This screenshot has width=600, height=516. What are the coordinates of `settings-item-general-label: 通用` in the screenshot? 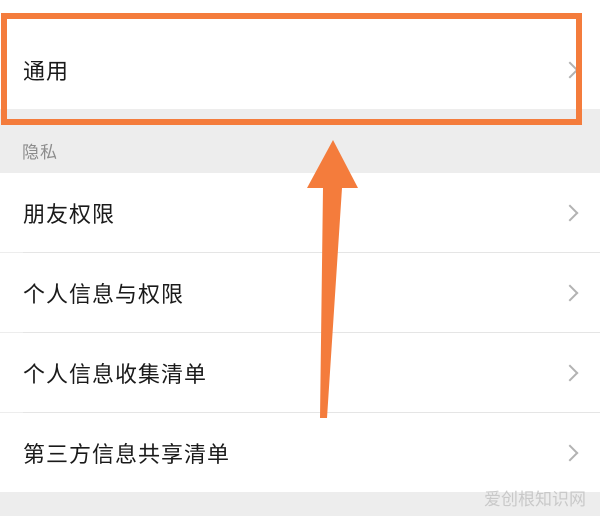 It's located at (46, 72).